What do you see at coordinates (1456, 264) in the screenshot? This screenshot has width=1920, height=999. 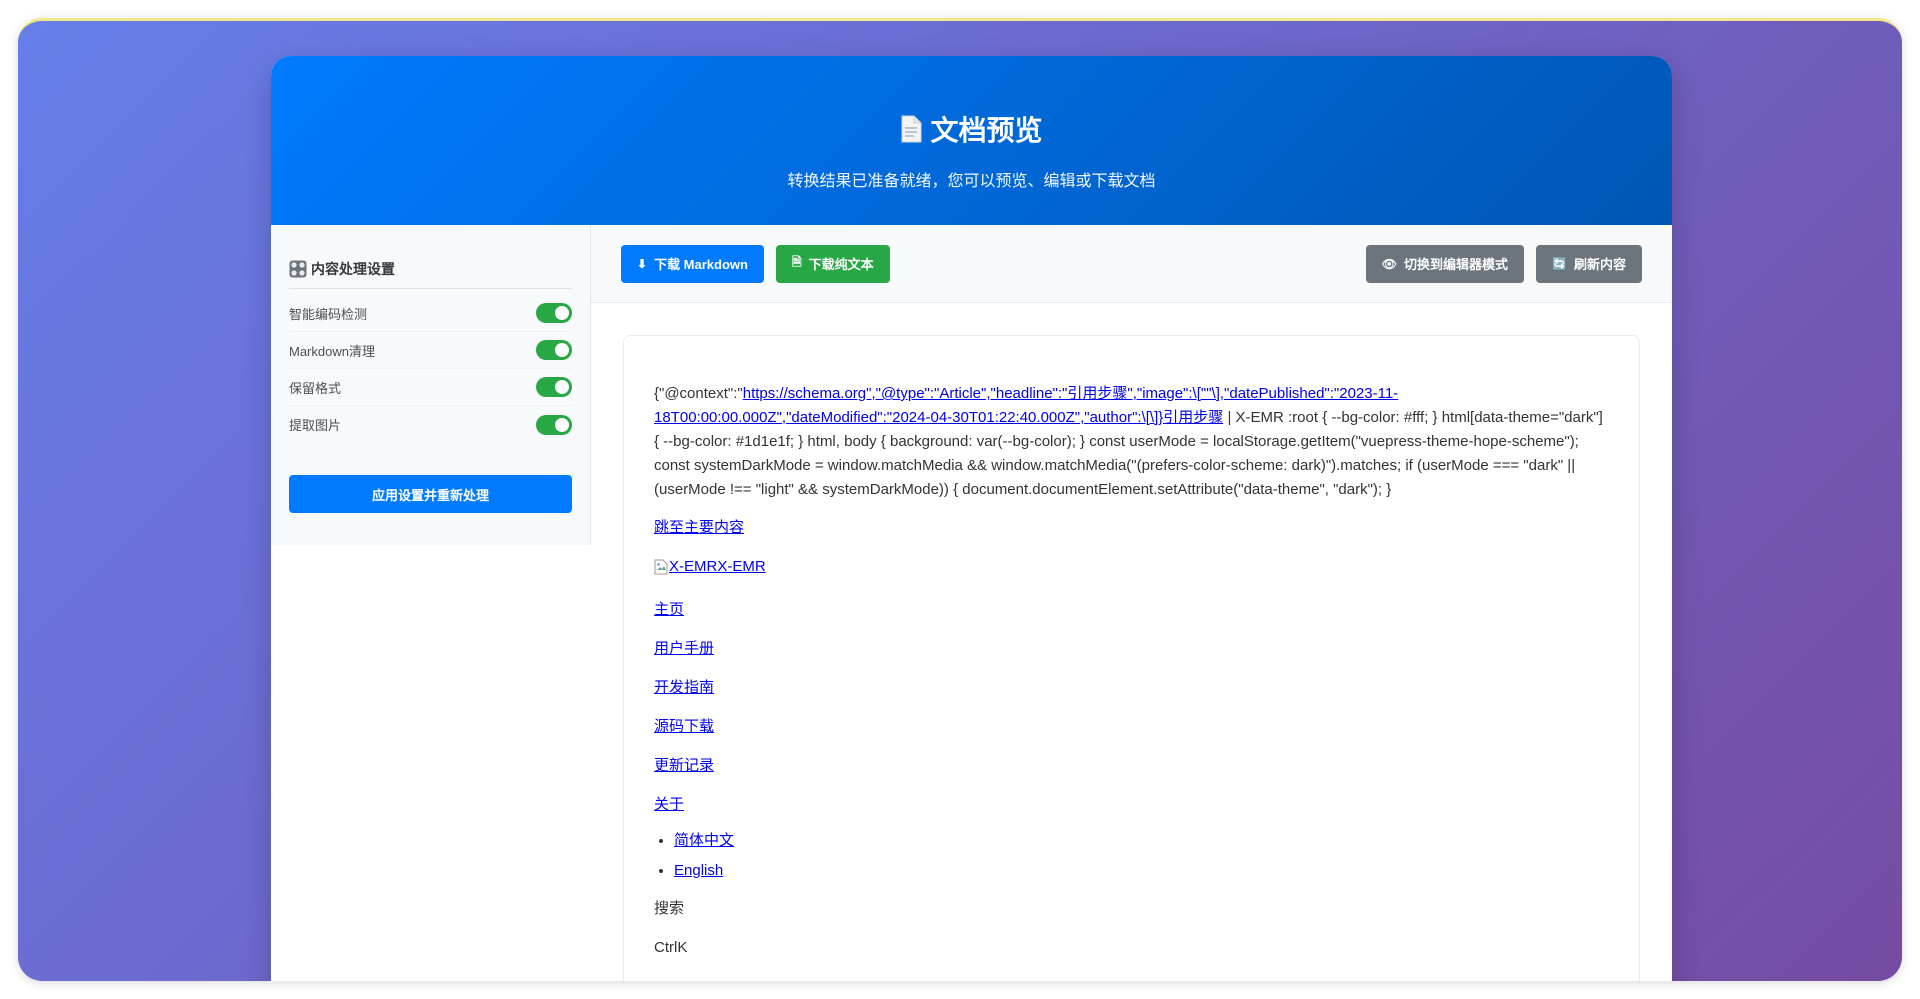 I see `editor-mode-label: 切换到编辑器模式` at bounding box center [1456, 264].